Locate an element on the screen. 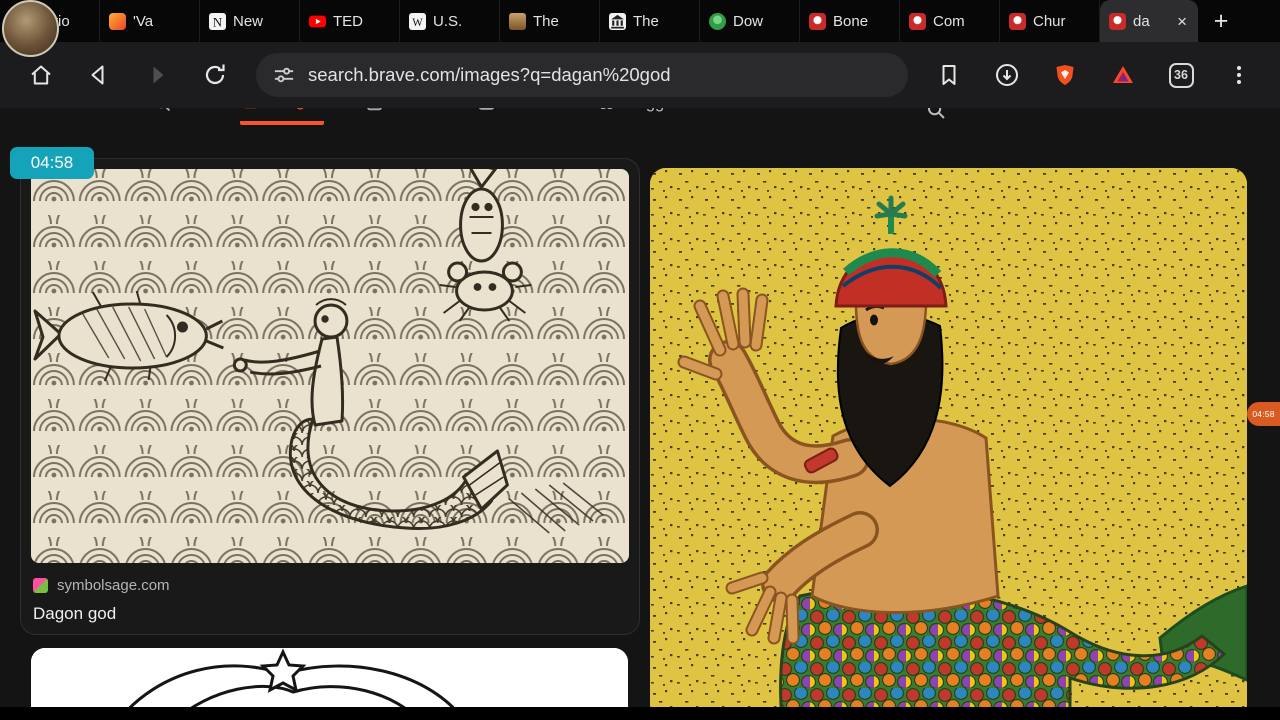  tab-da-active: da × is located at coordinates (1149, 21).